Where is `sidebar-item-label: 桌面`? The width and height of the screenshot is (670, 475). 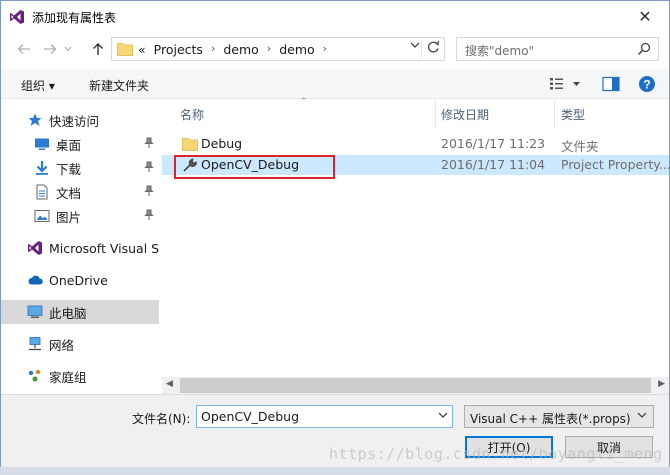 sidebar-item-label: 桌面 is located at coordinates (69, 145).